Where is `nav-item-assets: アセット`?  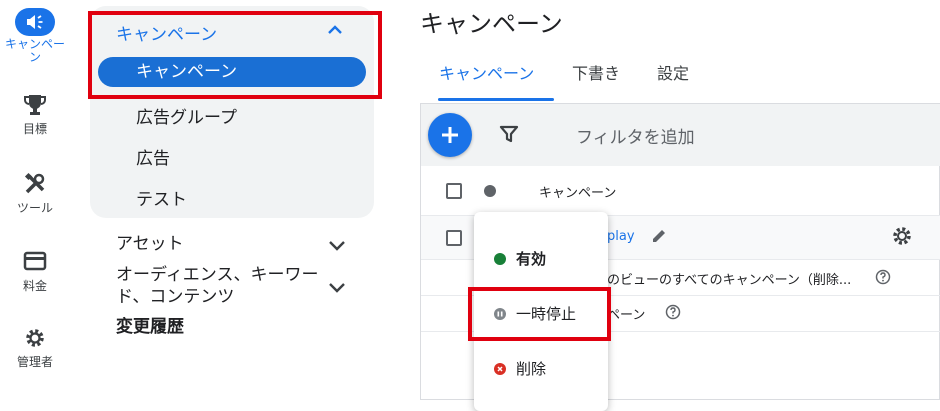
nav-item-assets: アセット is located at coordinates (150, 244).